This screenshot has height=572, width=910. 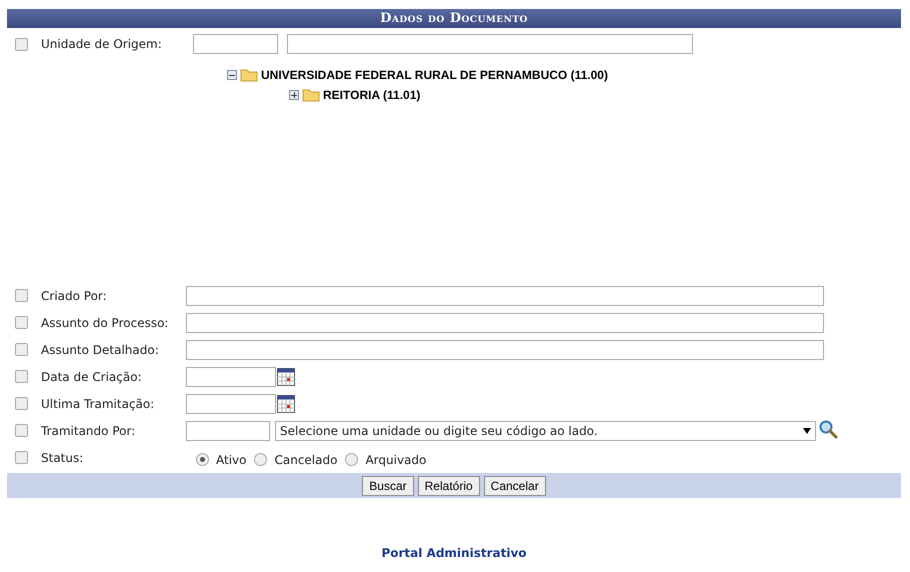 I want to click on form-button: Buscar, so click(x=388, y=486).